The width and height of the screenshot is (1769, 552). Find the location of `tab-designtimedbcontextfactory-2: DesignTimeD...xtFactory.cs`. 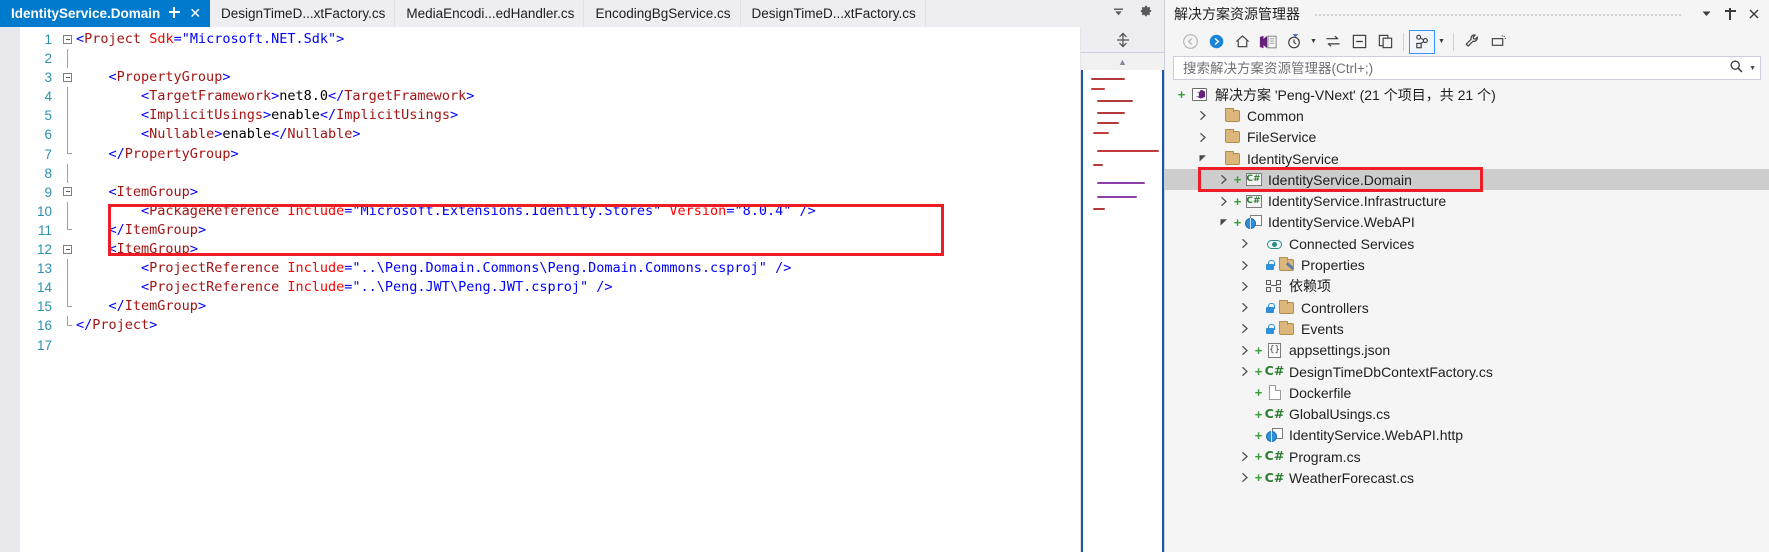

tab-designtimedbcontextfactory-2: DesignTimeD...xtFactory.cs is located at coordinates (833, 13).